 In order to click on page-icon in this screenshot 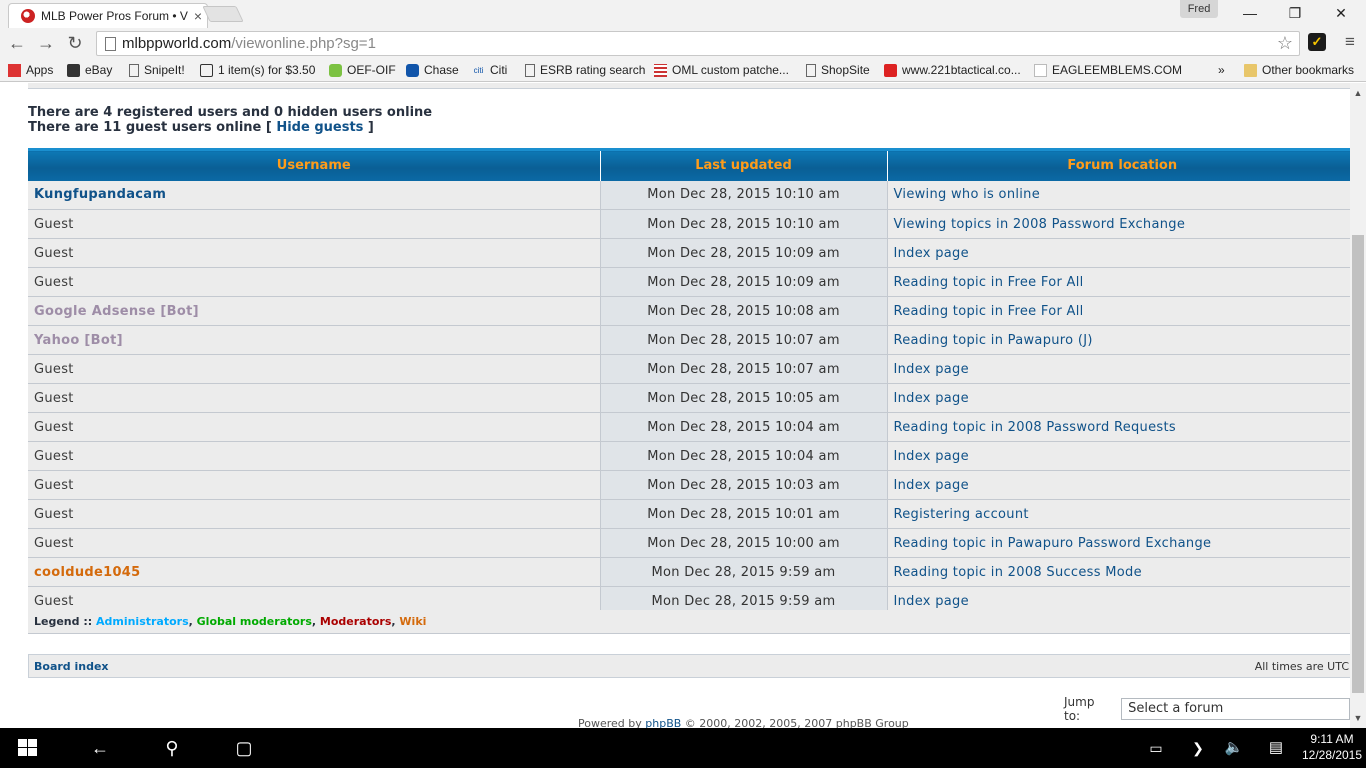, I will do `click(530, 70)`.